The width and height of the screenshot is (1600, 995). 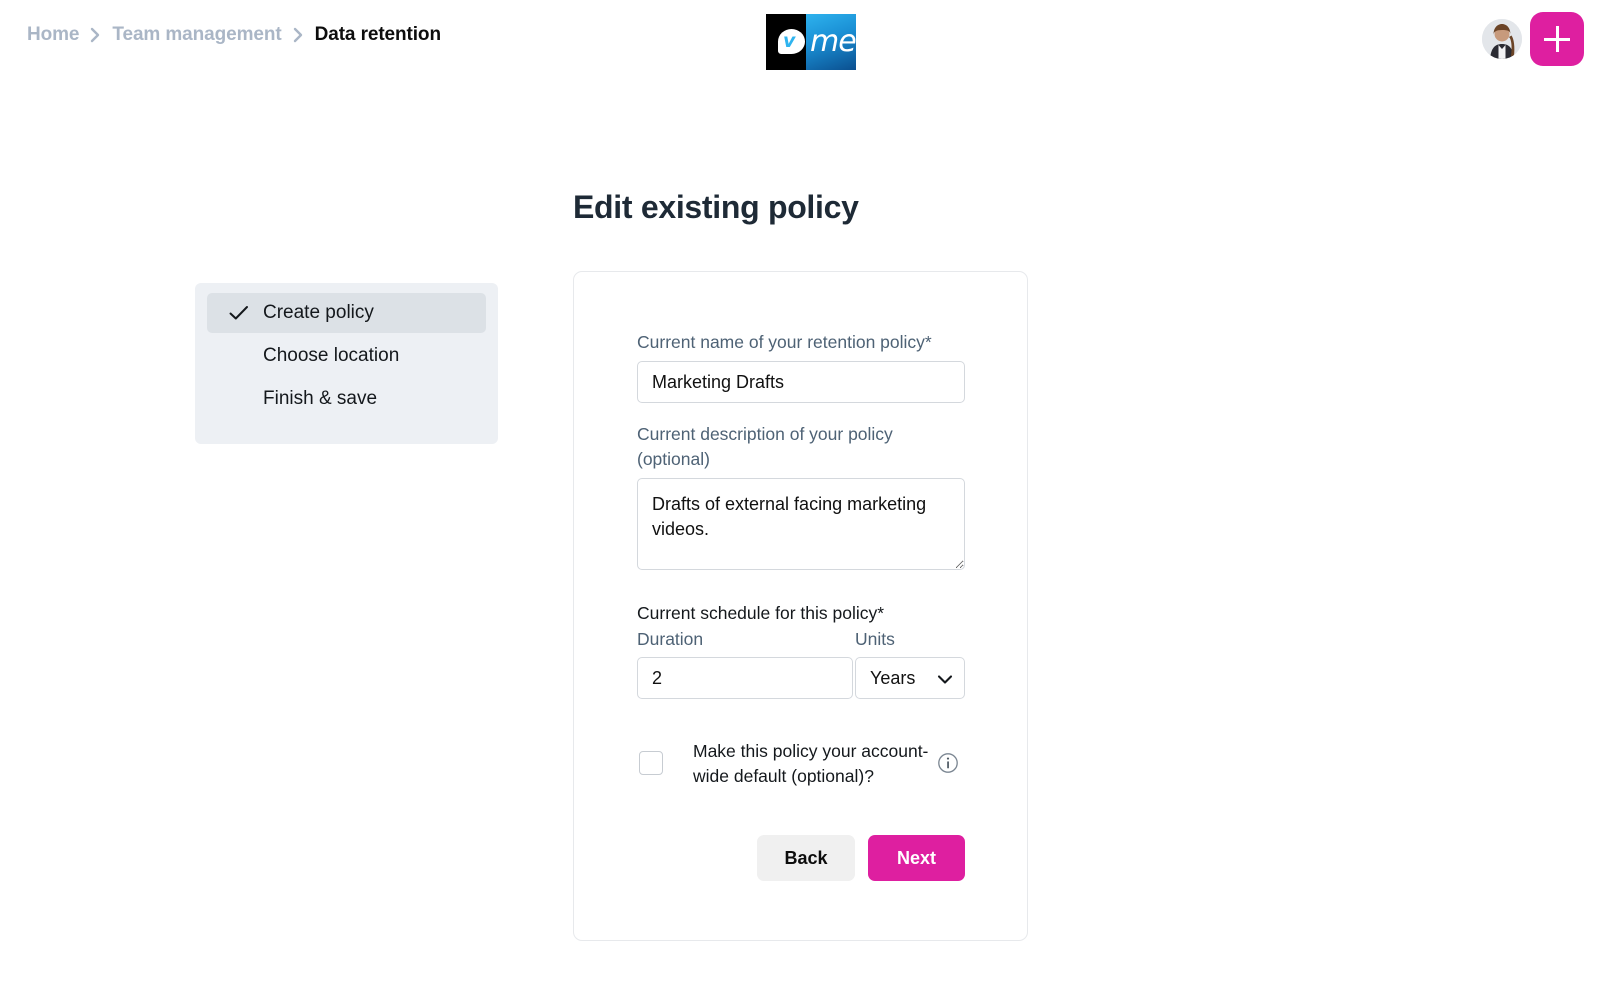 What do you see at coordinates (745, 678) in the screenshot?
I see `duration-input` at bounding box center [745, 678].